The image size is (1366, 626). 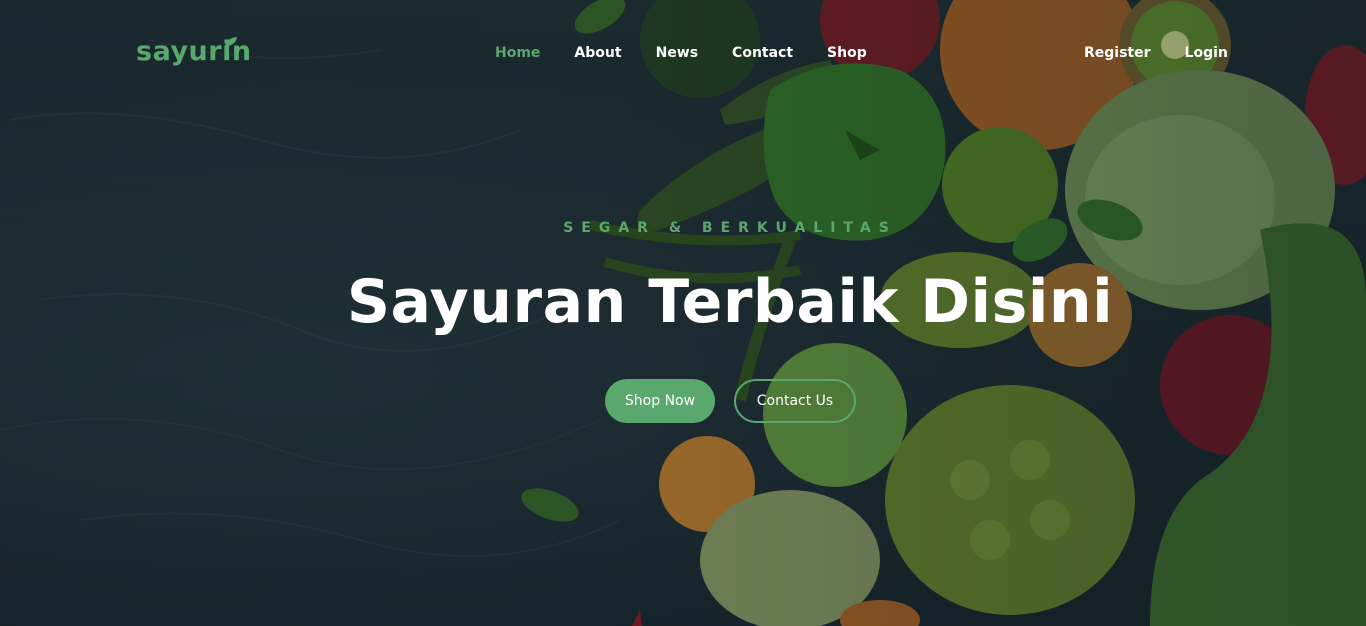 What do you see at coordinates (730, 302) in the screenshot?
I see `hero-headline: Sayuran Terbaik Disini` at bounding box center [730, 302].